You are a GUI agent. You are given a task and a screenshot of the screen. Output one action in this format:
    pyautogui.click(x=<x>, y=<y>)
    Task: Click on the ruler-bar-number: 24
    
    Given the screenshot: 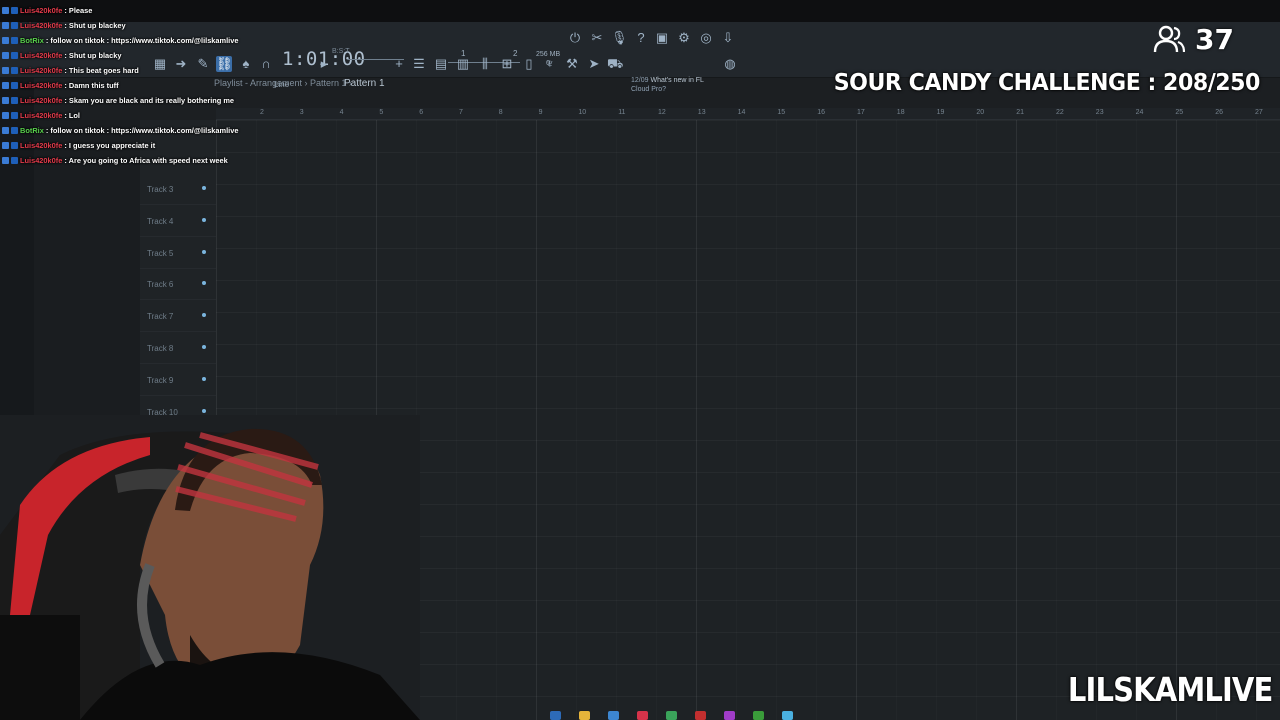 What is the action you would take?
    pyautogui.click(x=1139, y=112)
    